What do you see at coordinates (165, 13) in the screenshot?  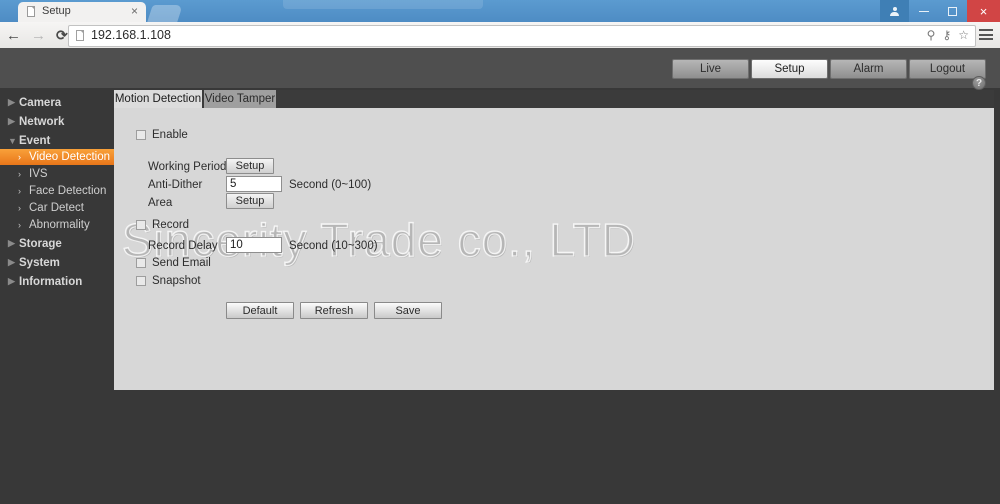 I see `new-tab-button` at bounding box center [165, 13].